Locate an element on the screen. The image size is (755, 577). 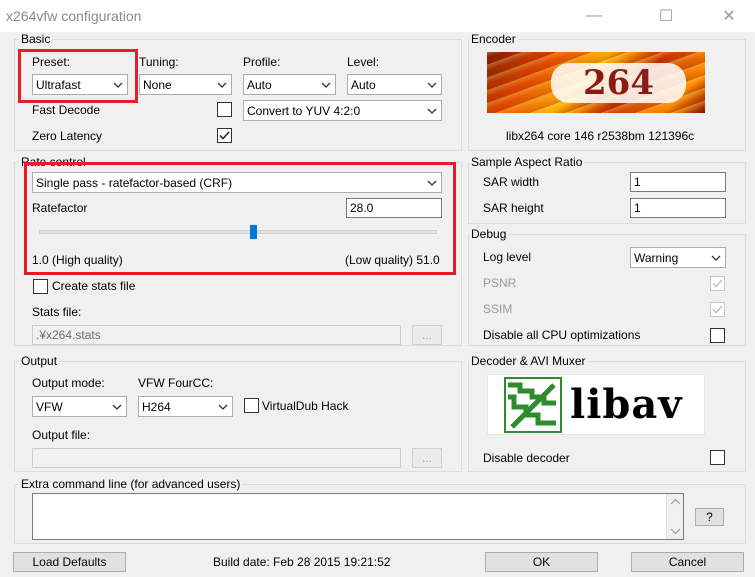
tuning-select: None is located at coordinates (185, 84).